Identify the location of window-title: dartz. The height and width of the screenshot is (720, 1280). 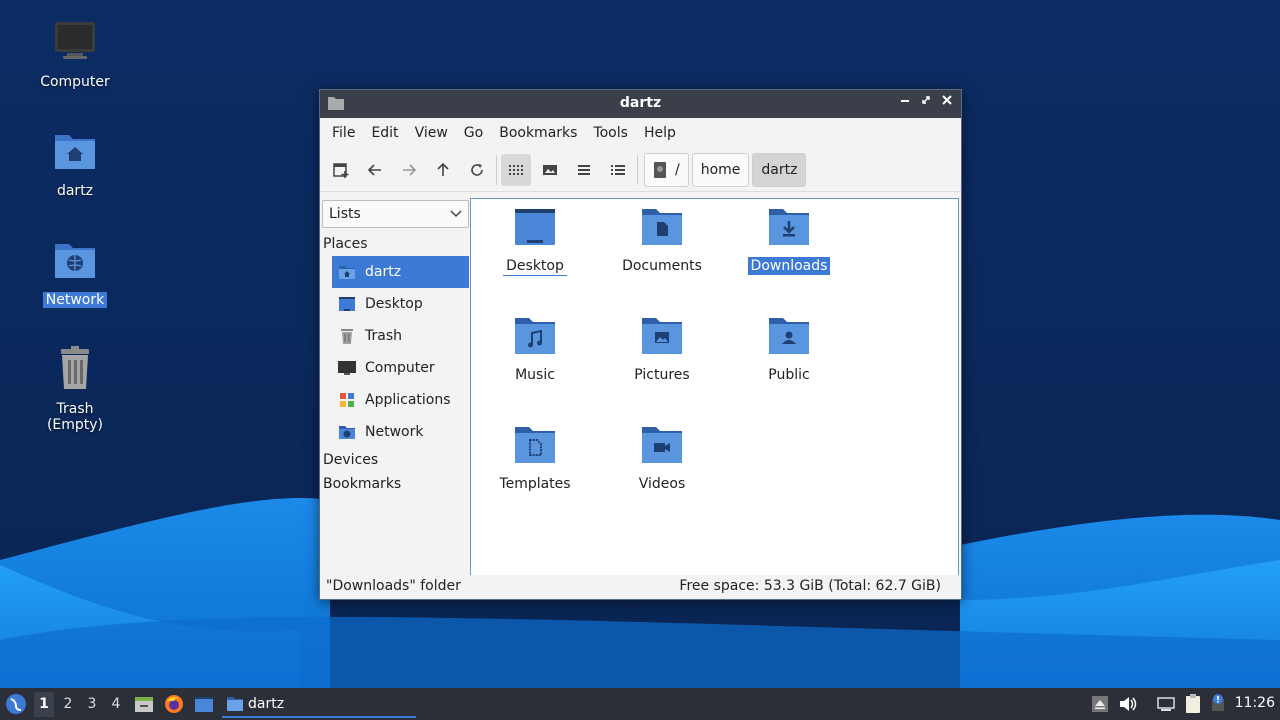
(640, 103).